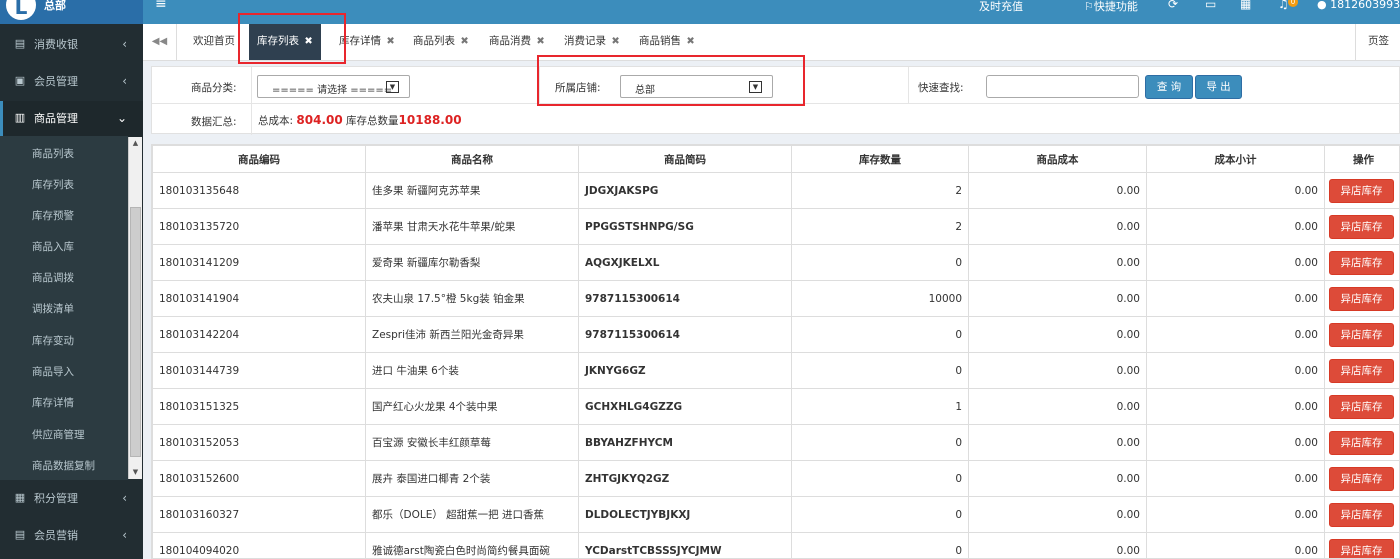 The width and height of the screenshot is (1400, 559). What do you see at coordinates (63, 465) in the screenshot?
I see `submenu-item-data-copy: 商品数据复制` at bounding box center [63, 465].